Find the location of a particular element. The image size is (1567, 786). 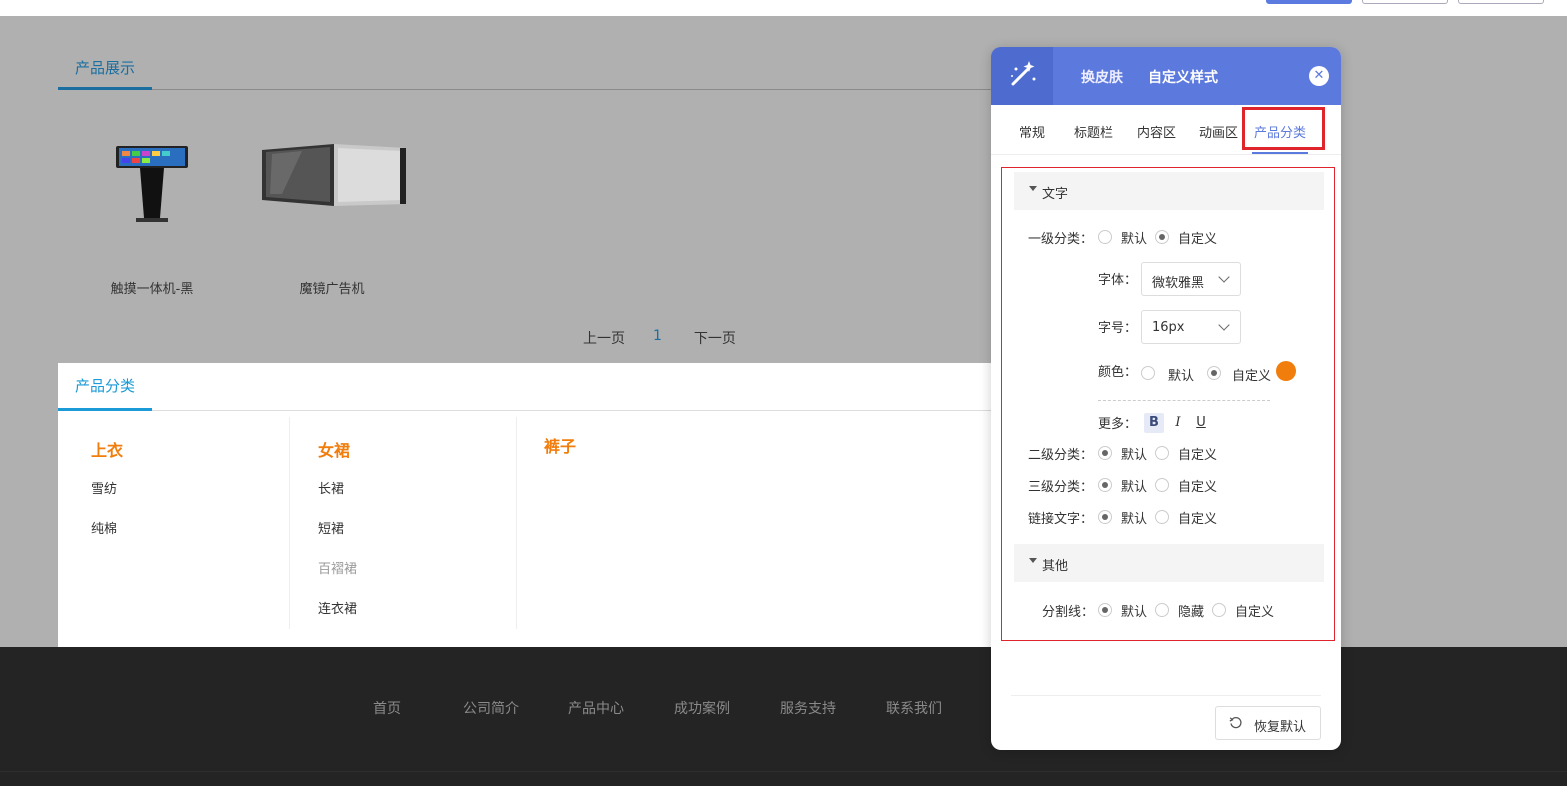

category-title: 上衣 is located at coordinates (107, 449).